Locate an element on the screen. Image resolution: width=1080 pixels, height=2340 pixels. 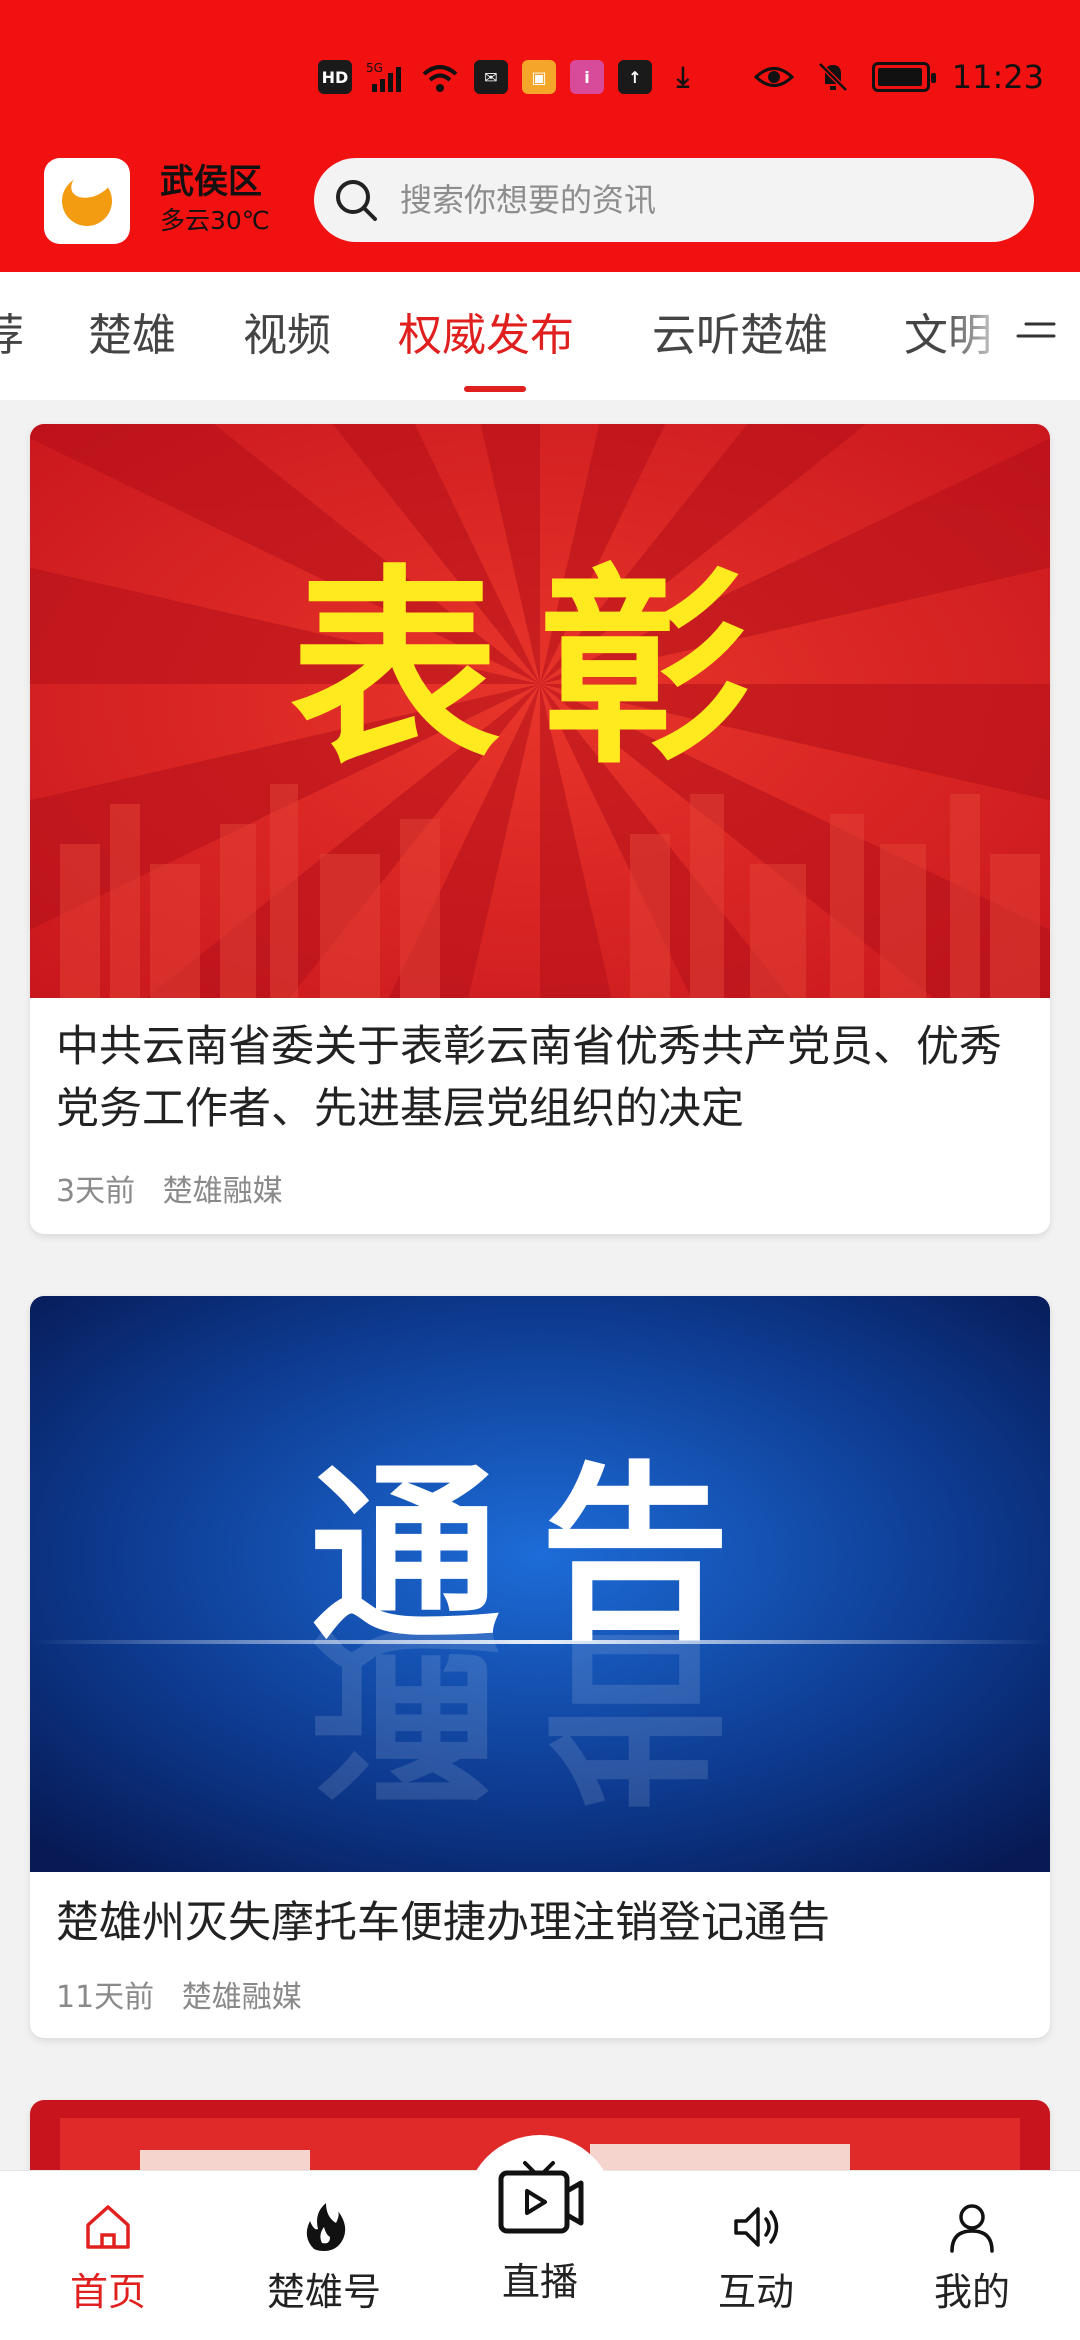
search-placeholder: 搜索你想要的资讯 is located at coordinates (528, 200).